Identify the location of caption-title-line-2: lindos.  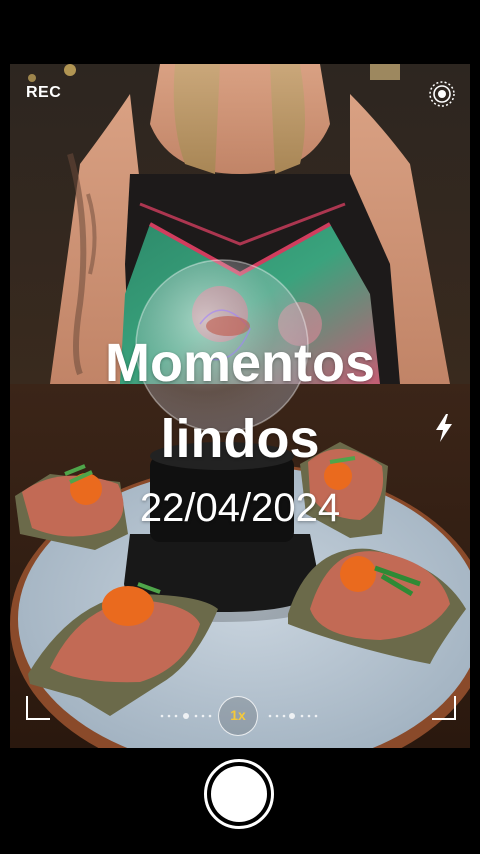
(240, 439).